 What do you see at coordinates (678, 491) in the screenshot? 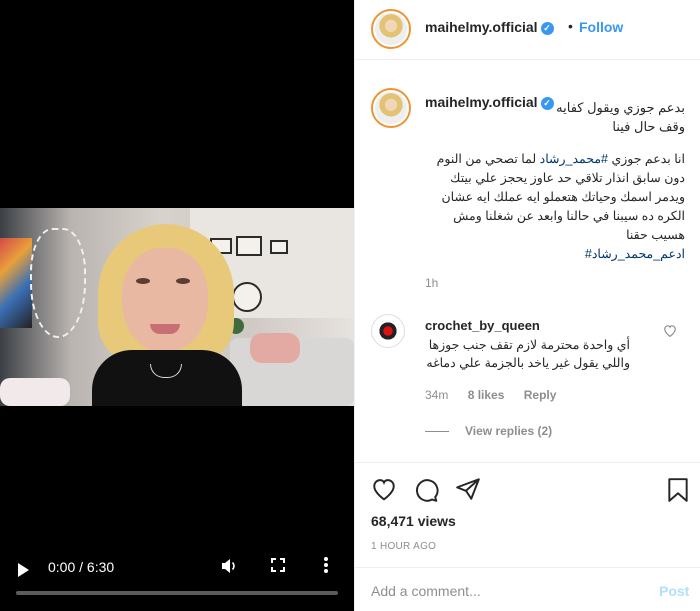
I see `bookmark-save-icon` at bounding box center [678, 491].